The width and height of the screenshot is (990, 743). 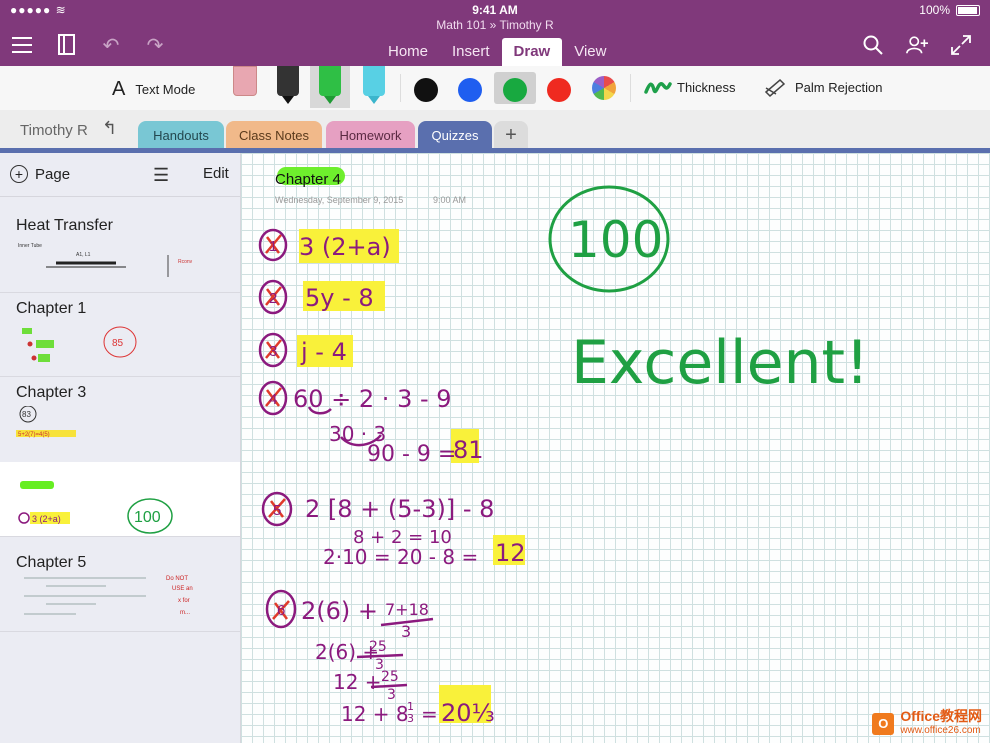 I want to click on svg-text: 85, so click(x=118, y=343).